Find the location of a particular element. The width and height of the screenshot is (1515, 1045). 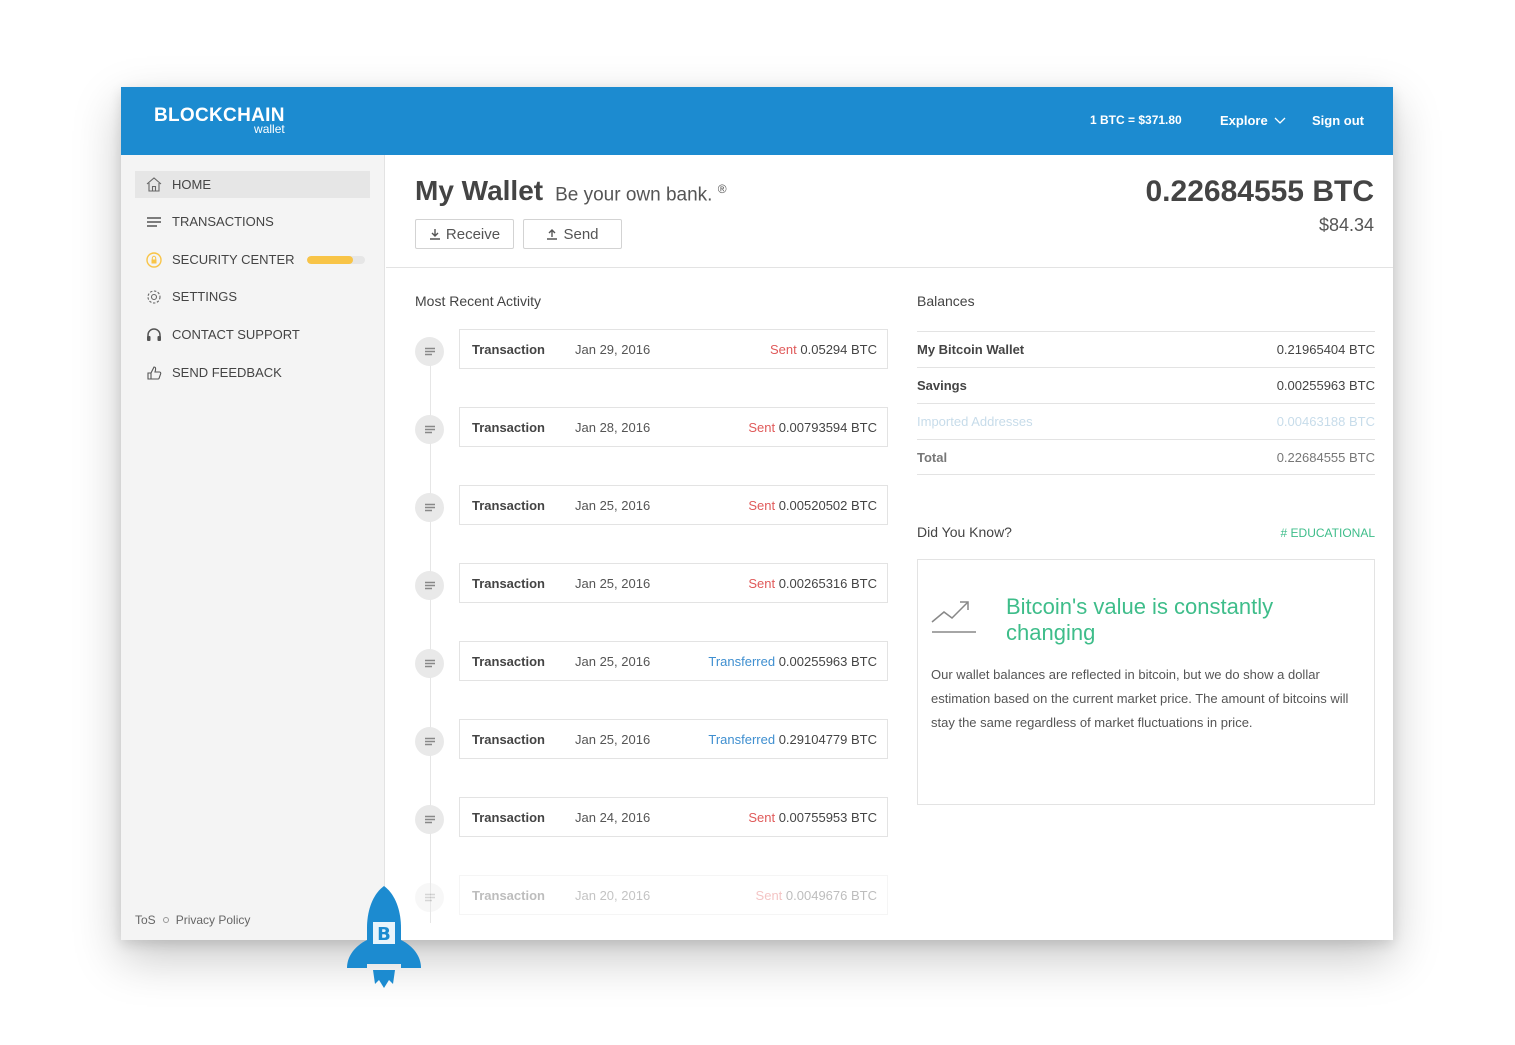

sidebar-item-transactions: TRANSACTIONS is located at coordinates (252, 221).